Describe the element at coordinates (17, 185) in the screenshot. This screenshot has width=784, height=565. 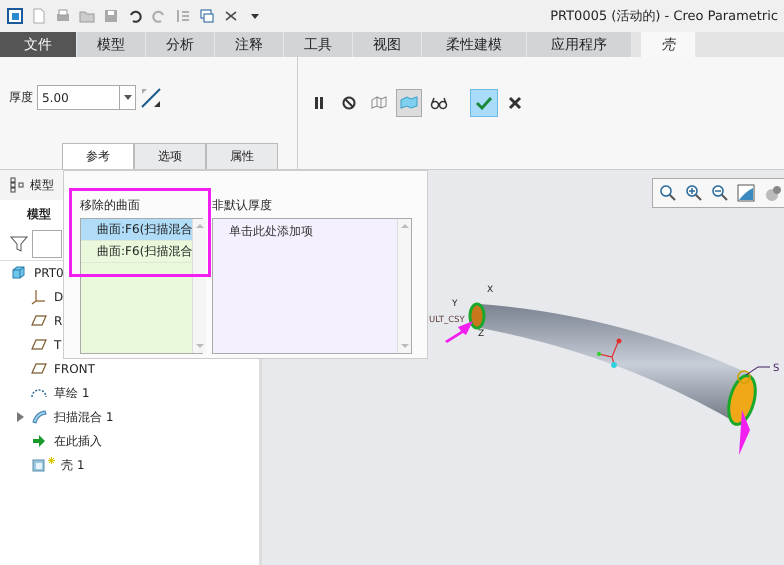
I see `tree-icon` at that location.